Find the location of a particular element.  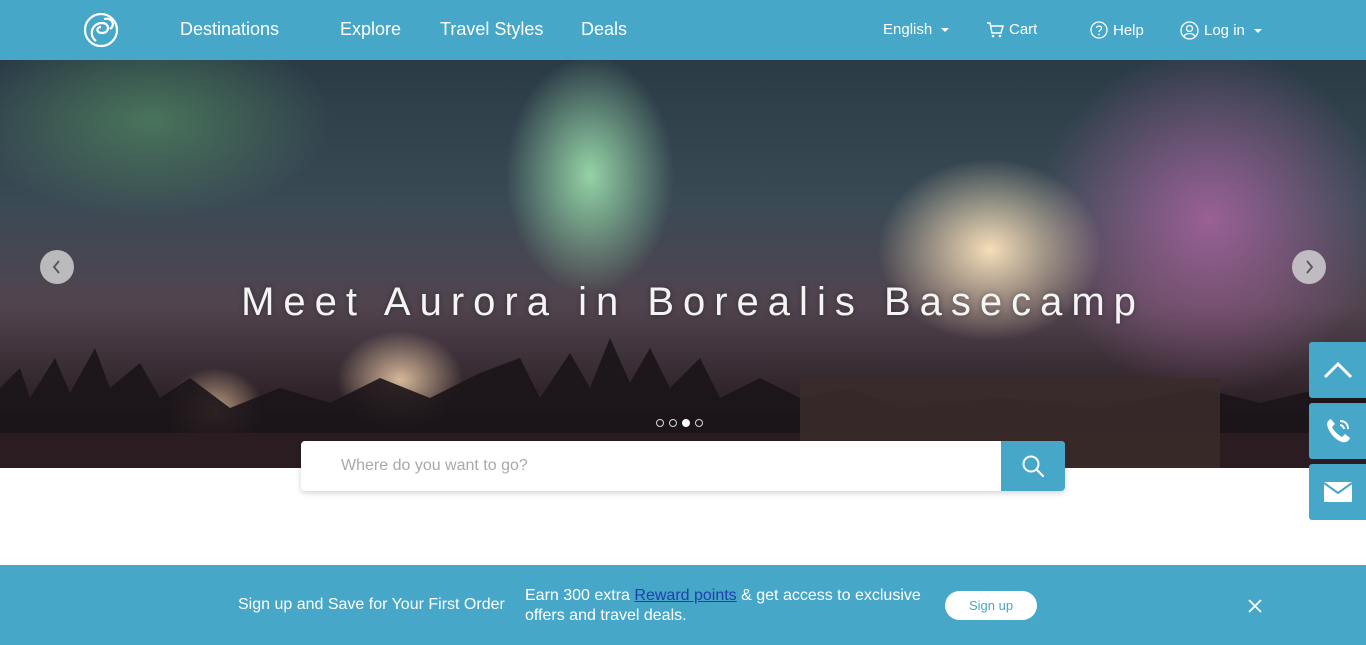

sign-up-button: Sign up is located at coordinates (991, 605).